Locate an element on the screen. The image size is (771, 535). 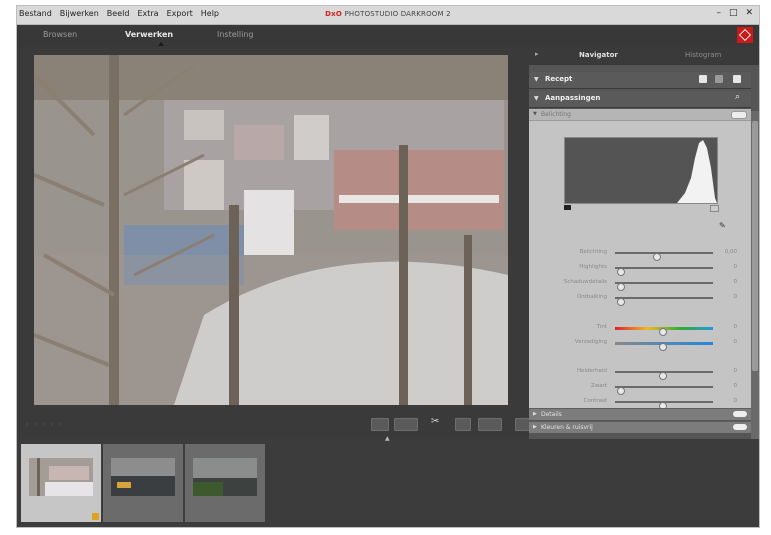
maximize-button: □ is located at coordinates (733, 13).